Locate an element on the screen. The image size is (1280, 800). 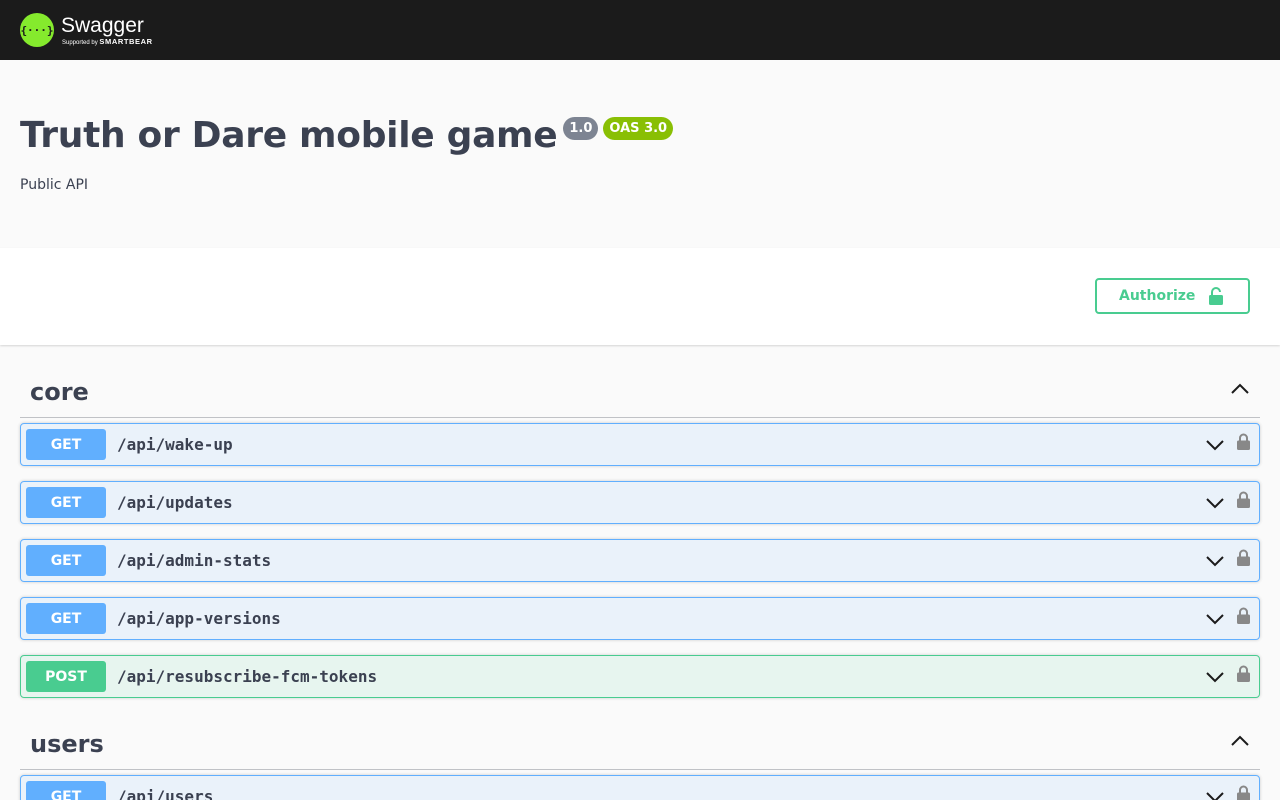
operation-get-app-versions: GET /api/app-versions is located at coordinates (640, 618).